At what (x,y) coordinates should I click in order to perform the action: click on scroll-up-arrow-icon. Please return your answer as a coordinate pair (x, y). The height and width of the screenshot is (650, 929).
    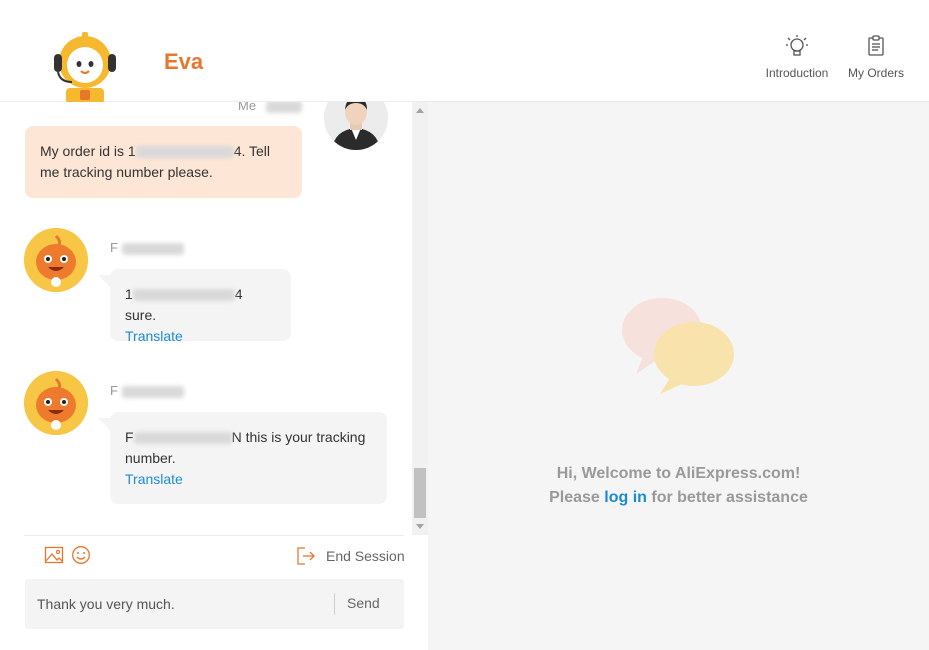
    Looking at the image, I should click on (420, 110).